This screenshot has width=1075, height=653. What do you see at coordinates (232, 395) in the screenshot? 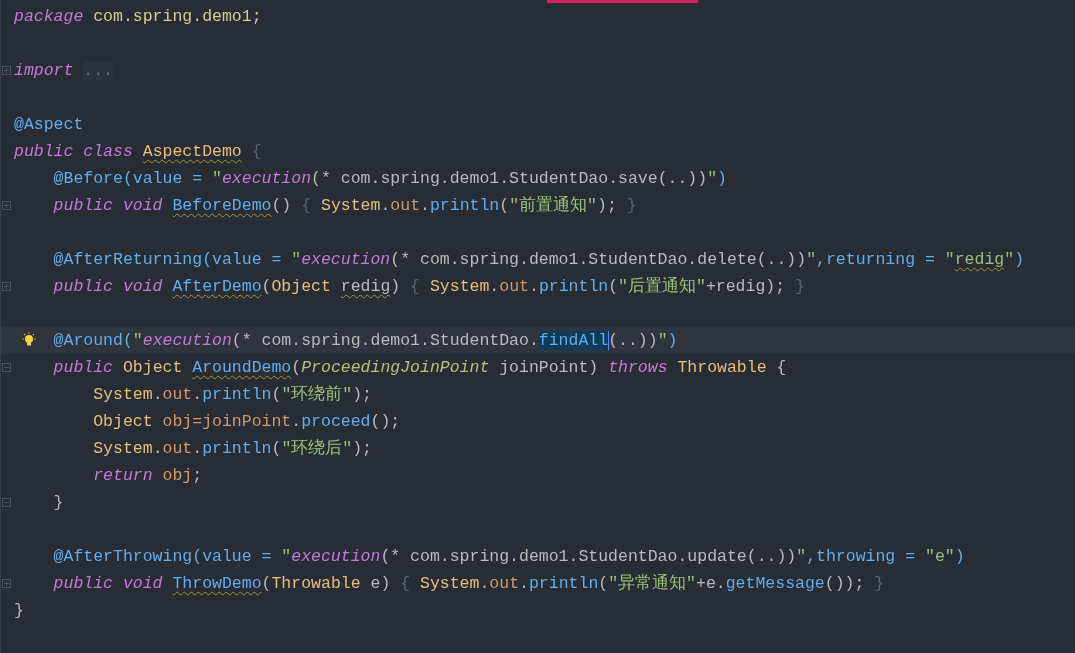
I see `code-line: System.out.println("环绕前");` at bounding box center [232, 395].